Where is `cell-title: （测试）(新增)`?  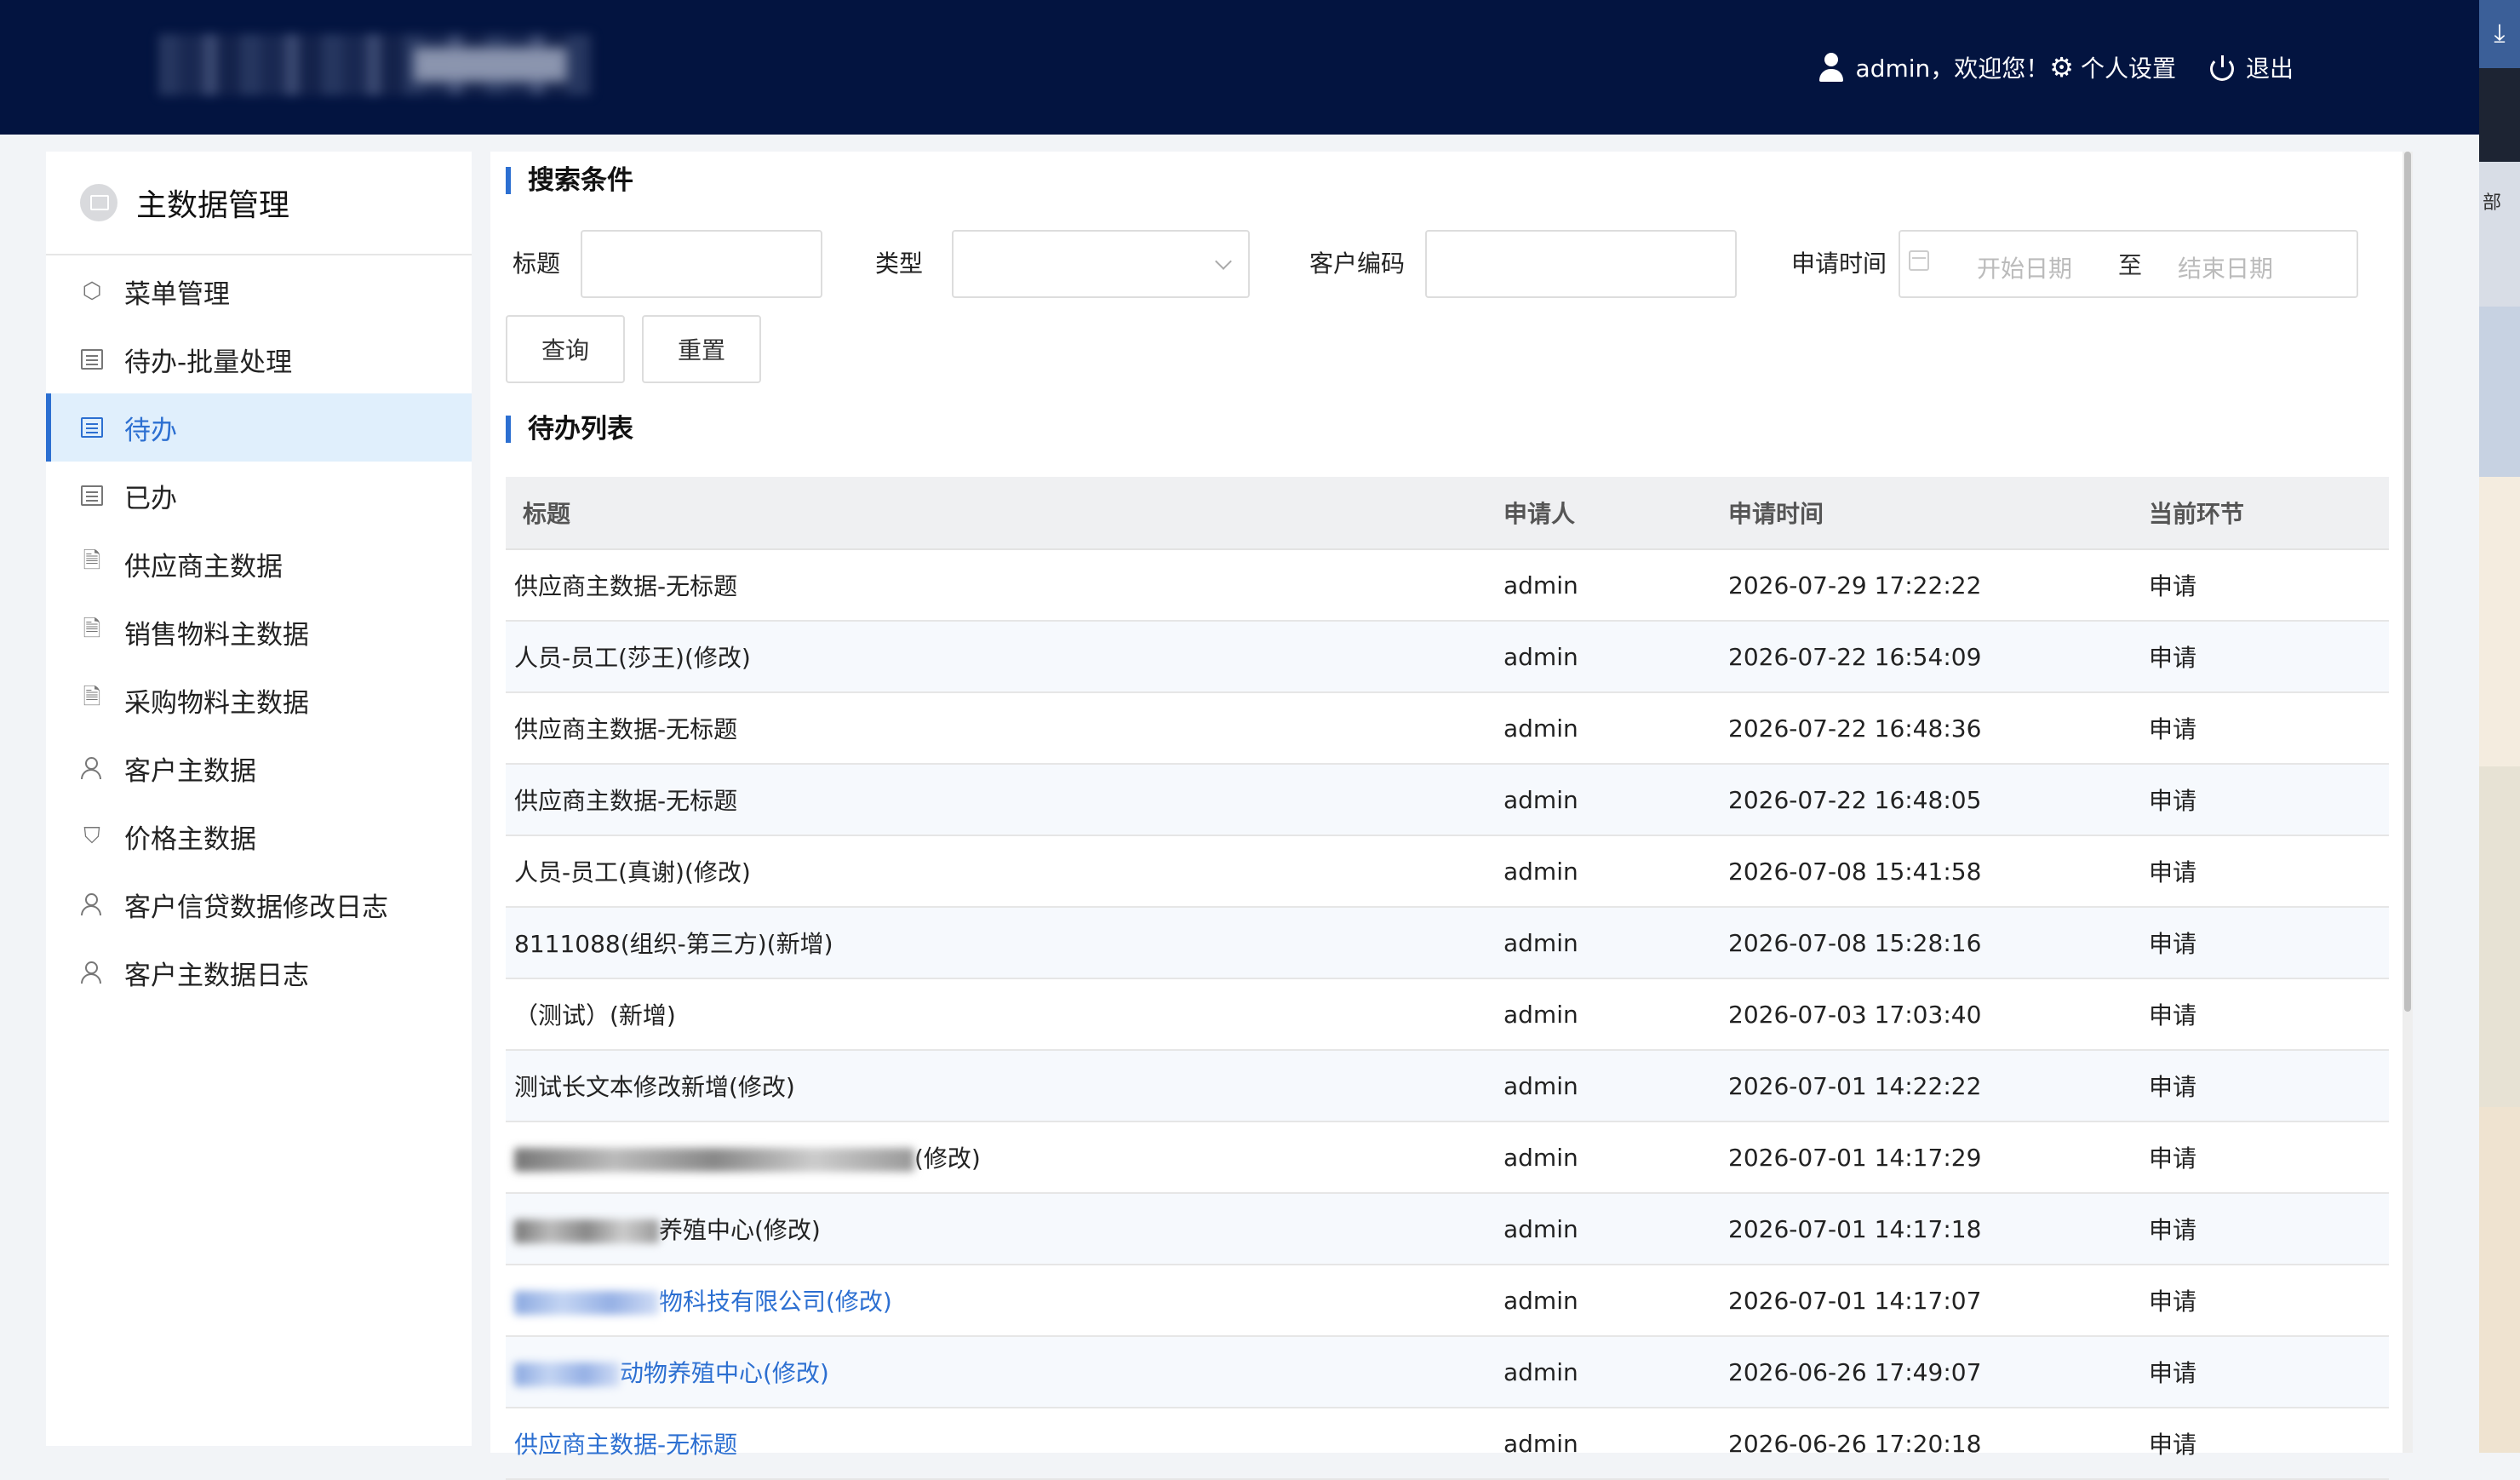
cell-title: （测试）(新增) is located at coordinates (1004, 1015).